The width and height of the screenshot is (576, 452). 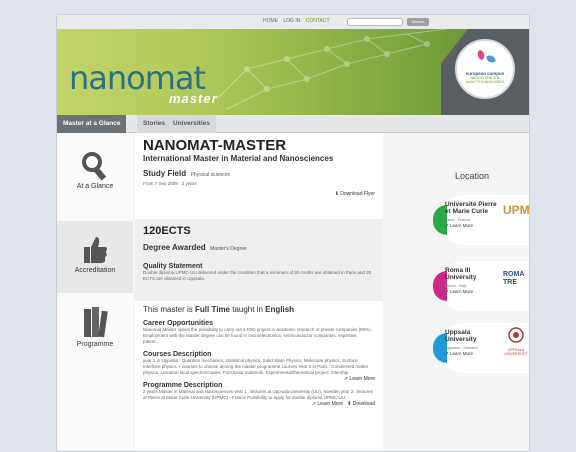 I want to click on login-link: LOG IN, so click(x=291, y=21).